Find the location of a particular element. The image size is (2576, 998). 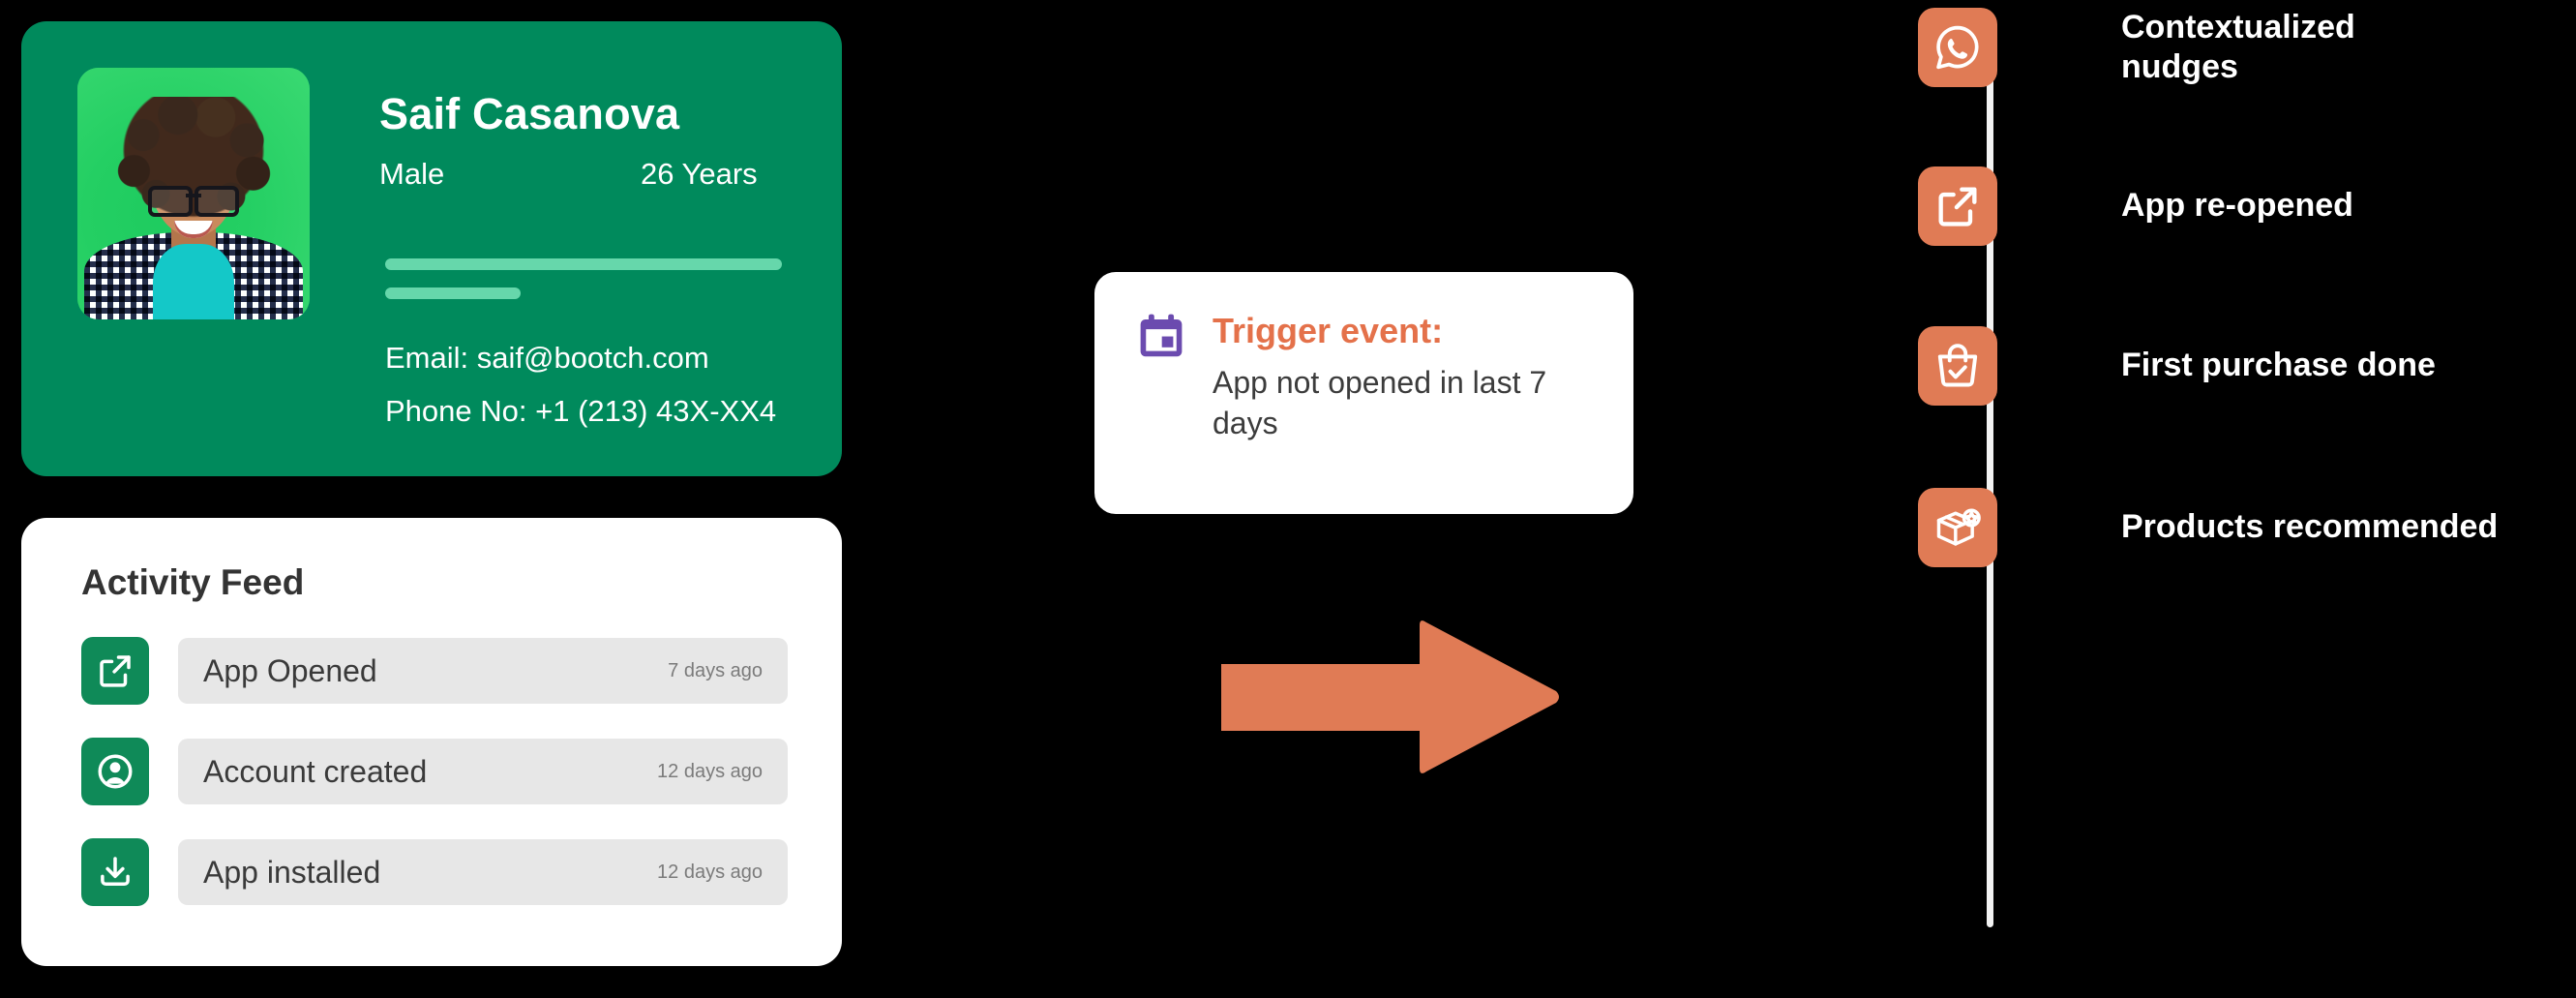

user-portrait-image is located at coordinates (193, 194).